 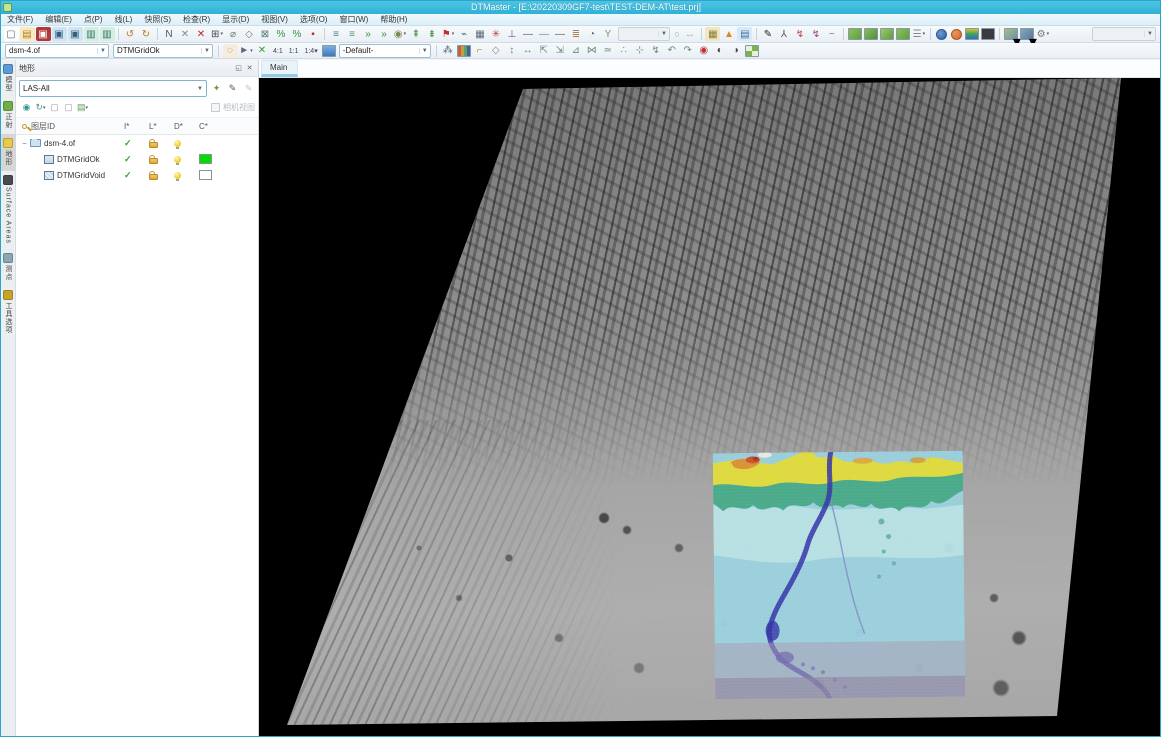 I want to click on float-panel-icon: ◱, so click(x=238, y=68).